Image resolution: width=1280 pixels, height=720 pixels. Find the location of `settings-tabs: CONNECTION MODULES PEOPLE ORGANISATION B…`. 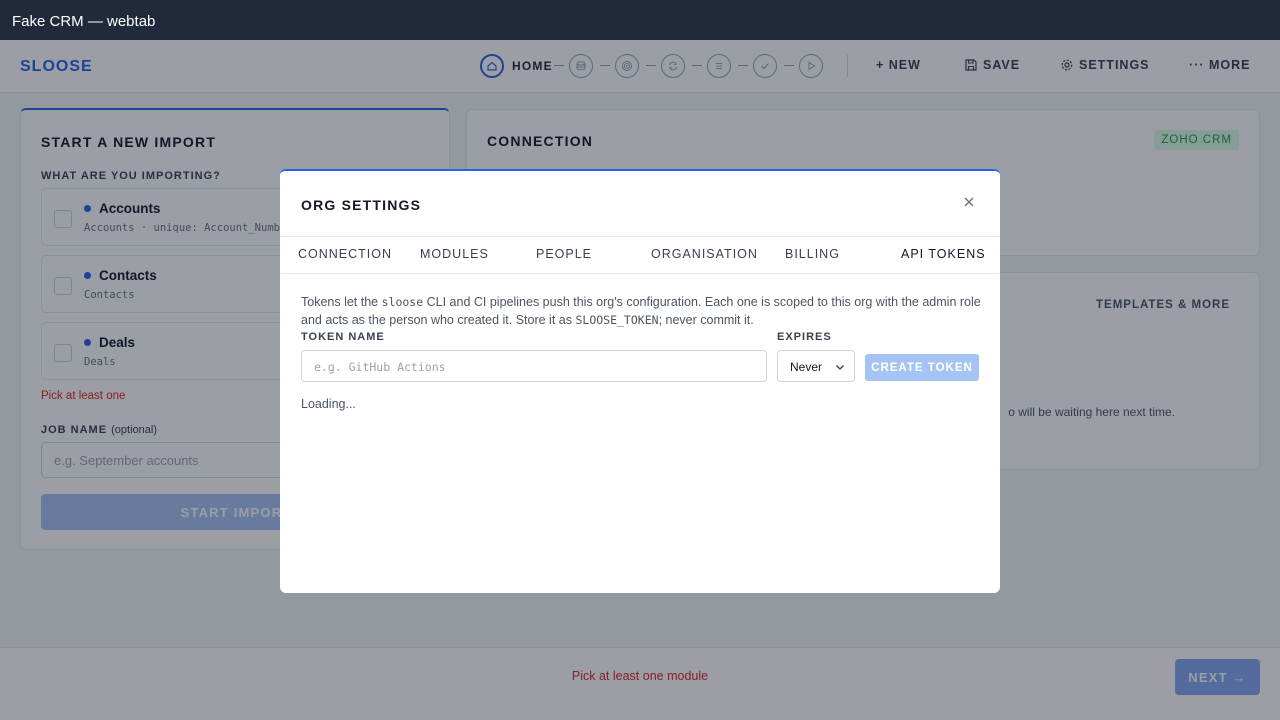

settings-tabs: CONNECTION MODULES PEOPLE ORGANISATION B… is located at coordinates (640, 255).